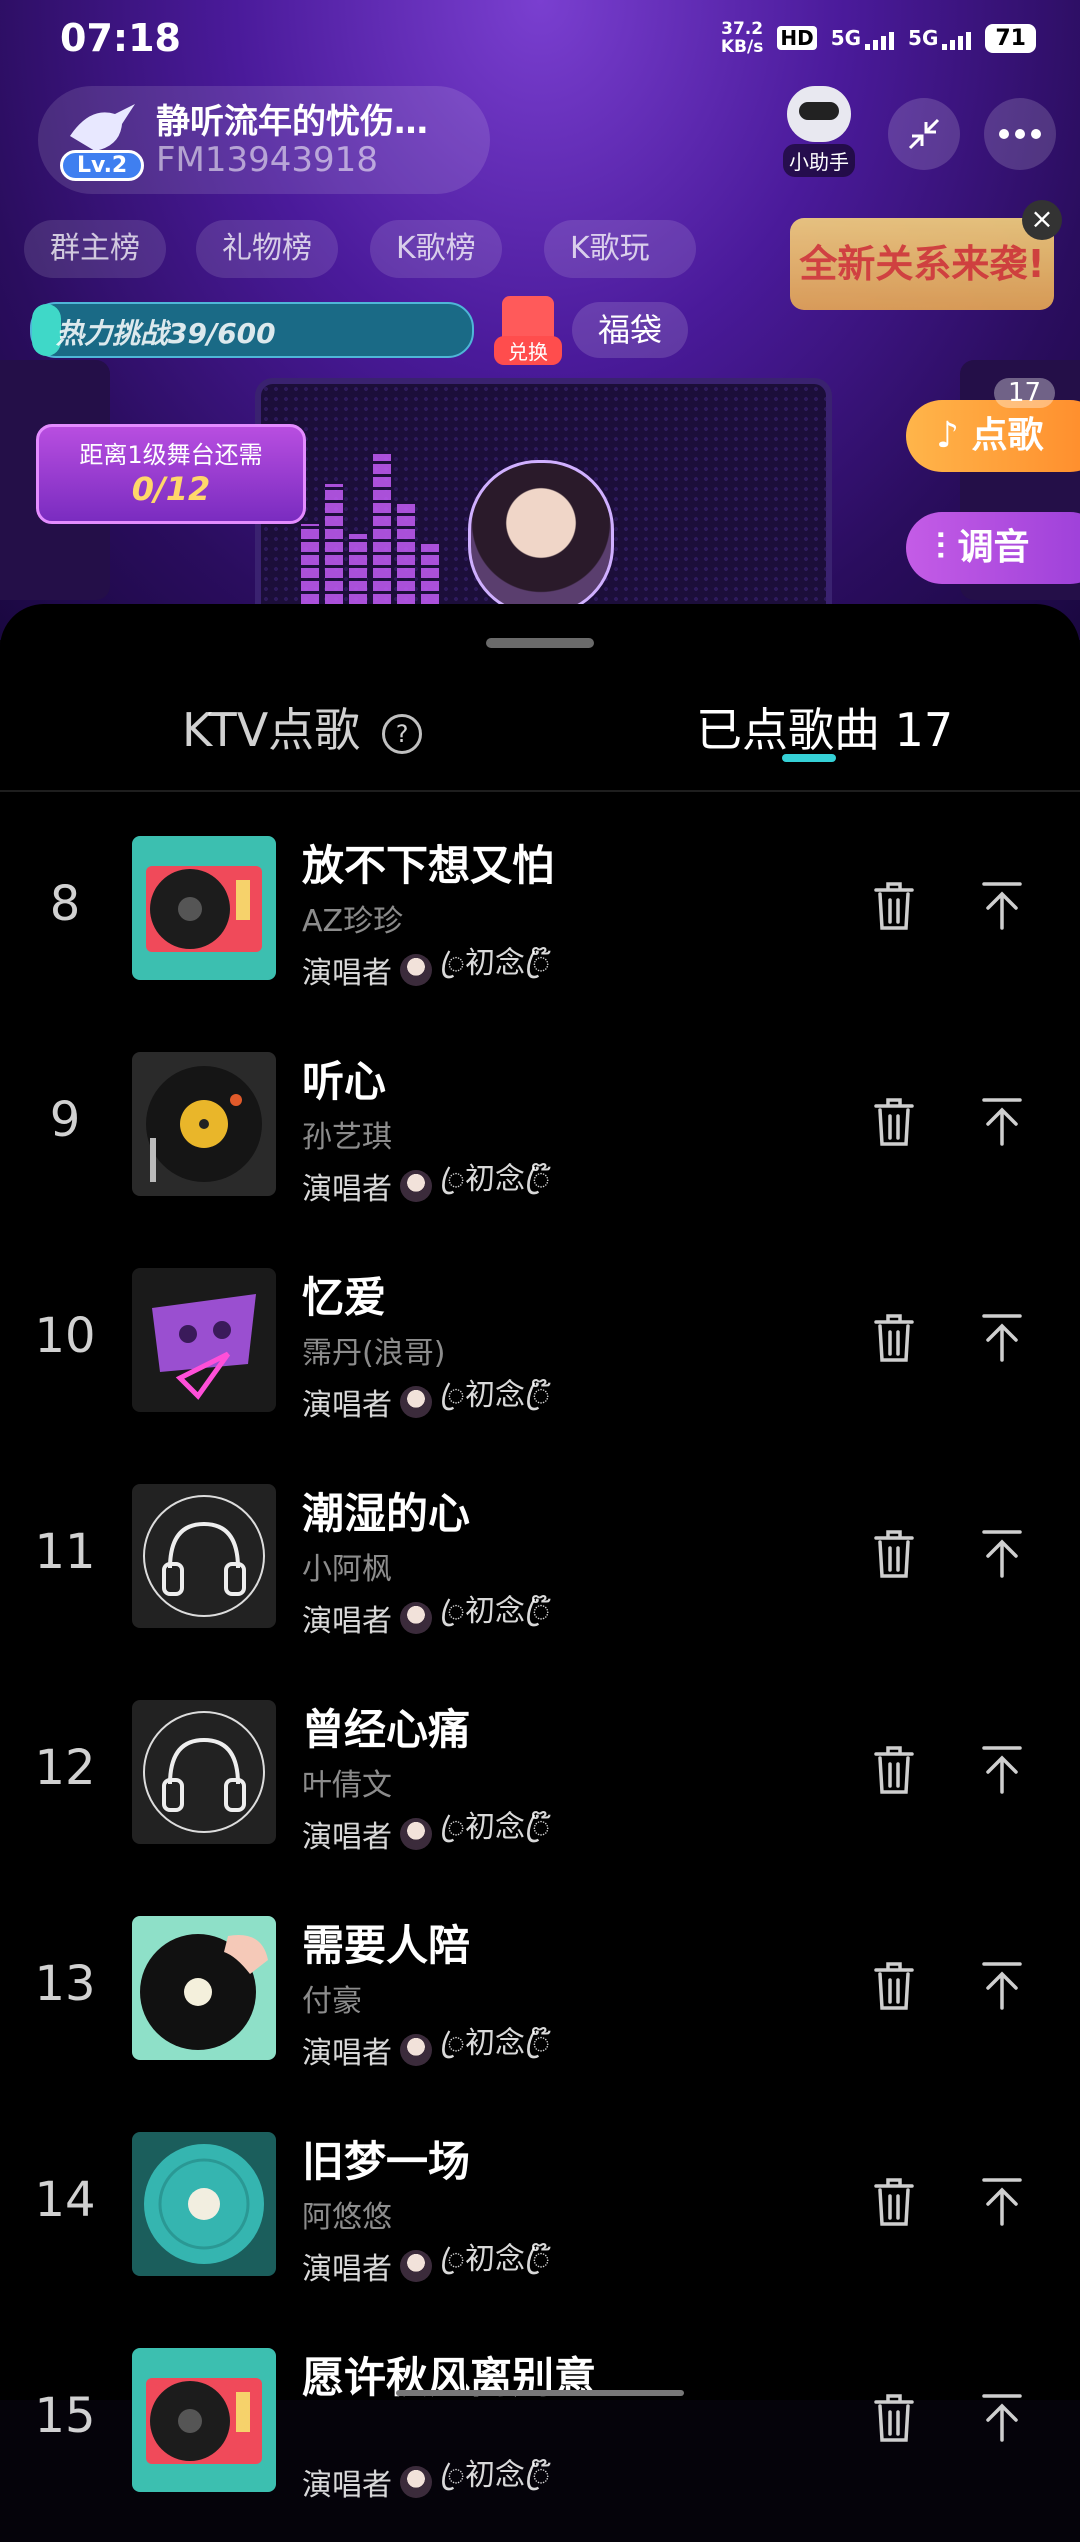 The height and width of the screenshot is (2542, 1080). Describe the element at coordinates (171, 474) in the screenshot. I see `stage-level-card: 距离1级舞台还需 0/12` at that location.